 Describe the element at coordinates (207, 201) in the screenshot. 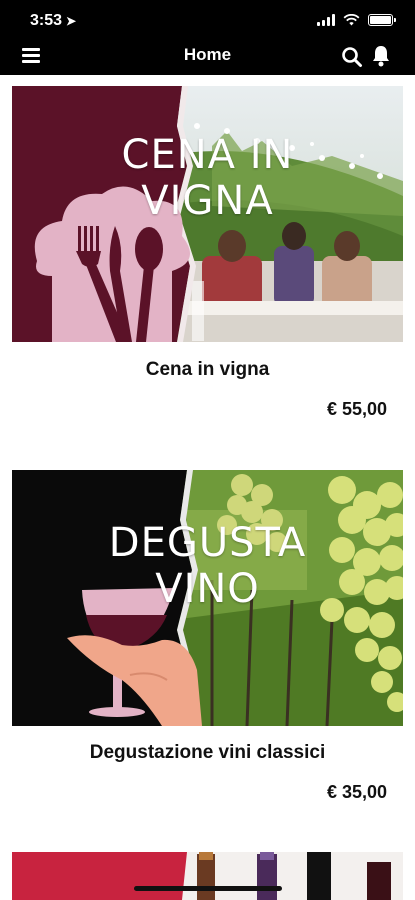

I see `image-overlay-line2: VIGNA` at that location.